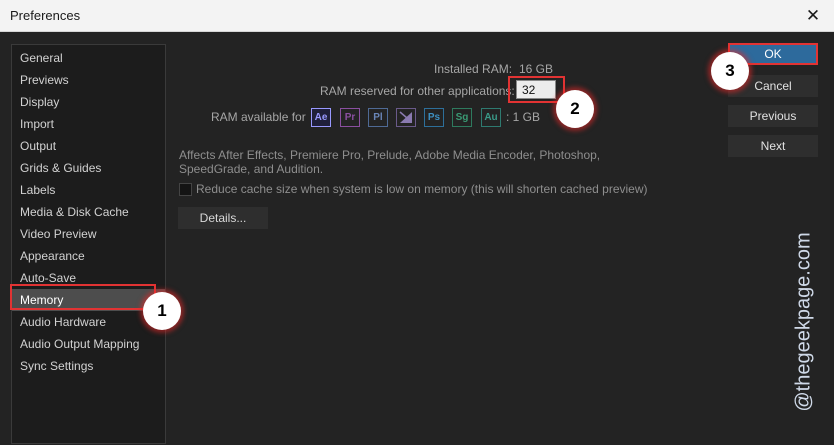 The width and height of the screenshot is (834, 445). What do you see at coordinates (730, 71) in the screenshot?
I see `callout-step-3: 3` at bounding box center [730, 71].